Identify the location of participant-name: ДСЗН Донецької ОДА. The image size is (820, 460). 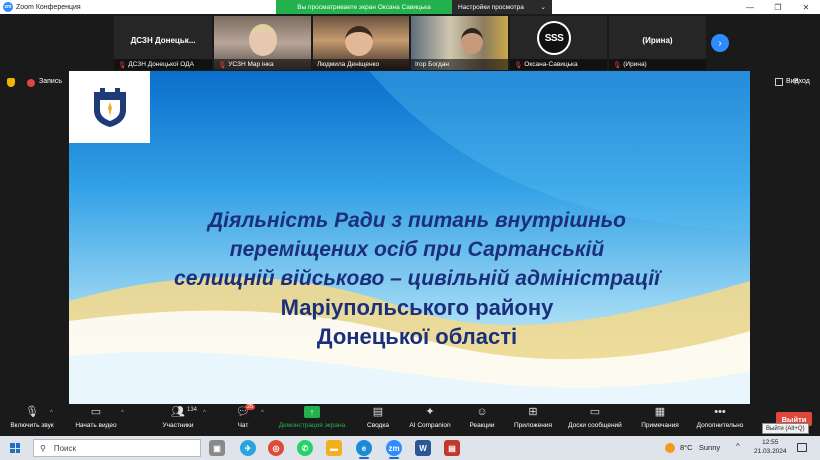
(161, 64).